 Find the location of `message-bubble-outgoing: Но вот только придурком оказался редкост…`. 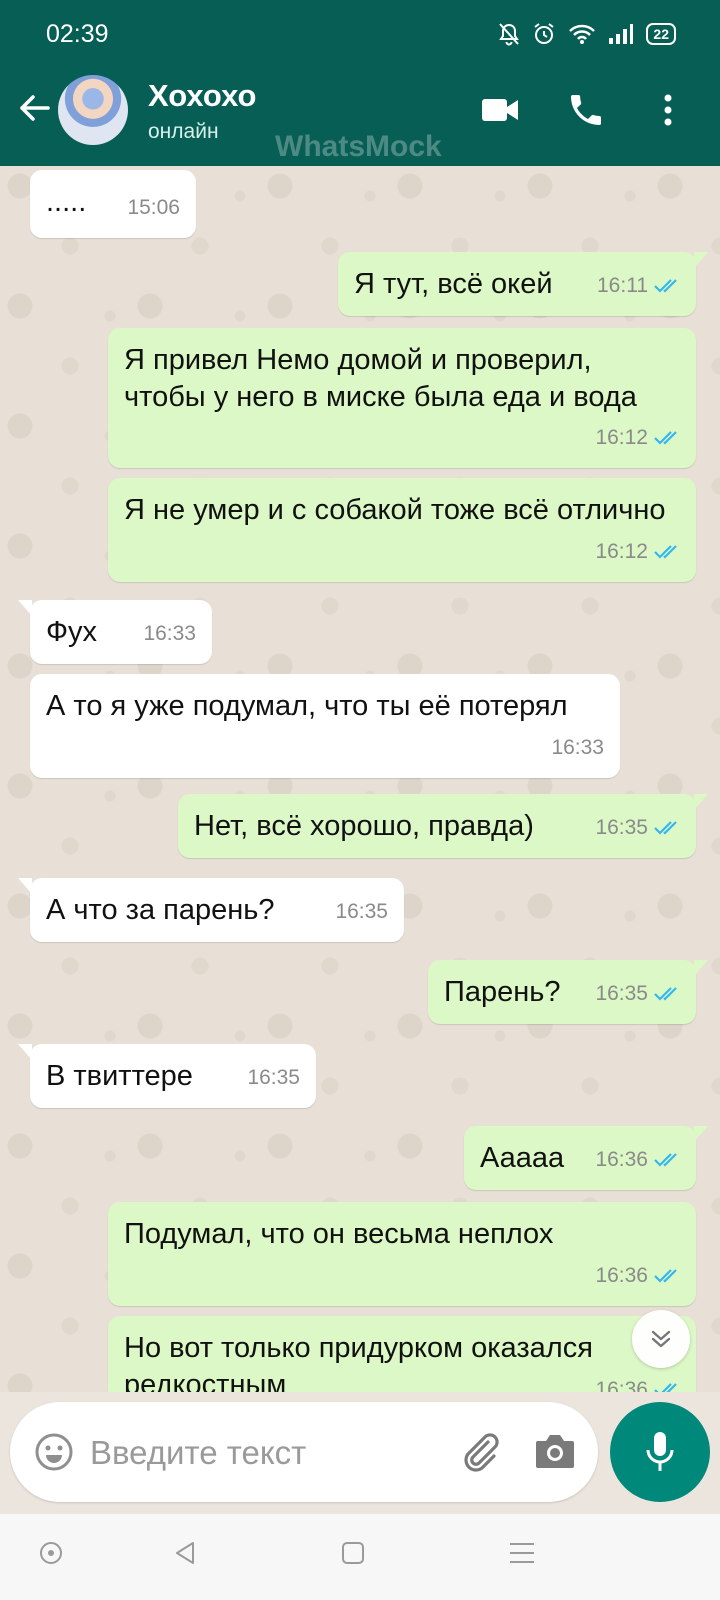

message-bubble-outgoing: Но вот только придурком оказался редкост… is located at coordinates (402, 1354).